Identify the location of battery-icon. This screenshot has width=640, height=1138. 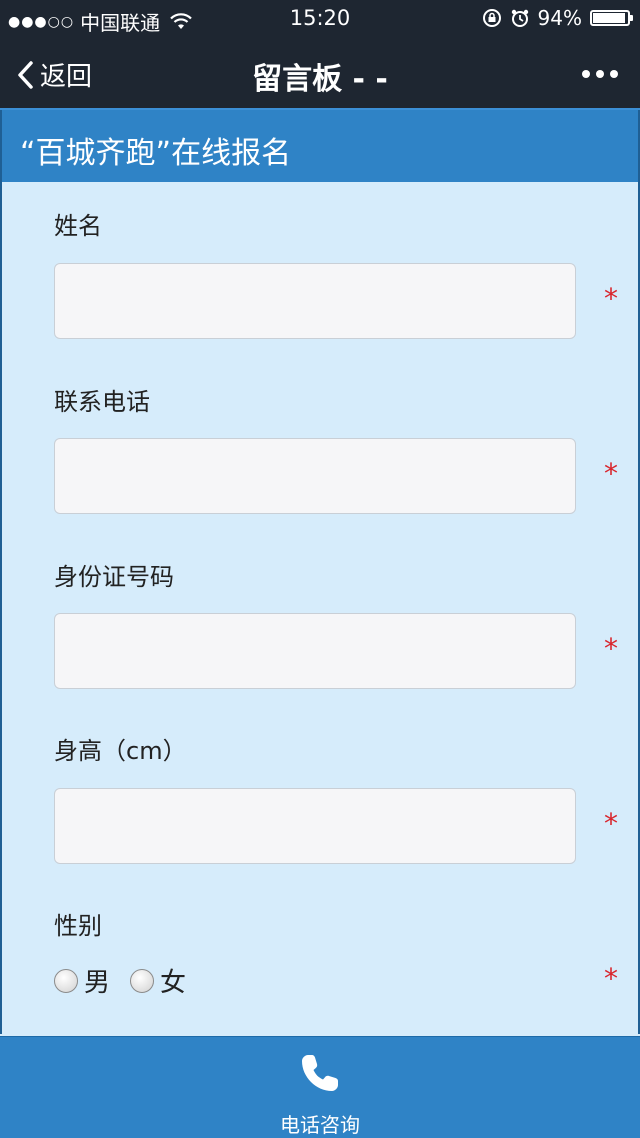
(611, 18).